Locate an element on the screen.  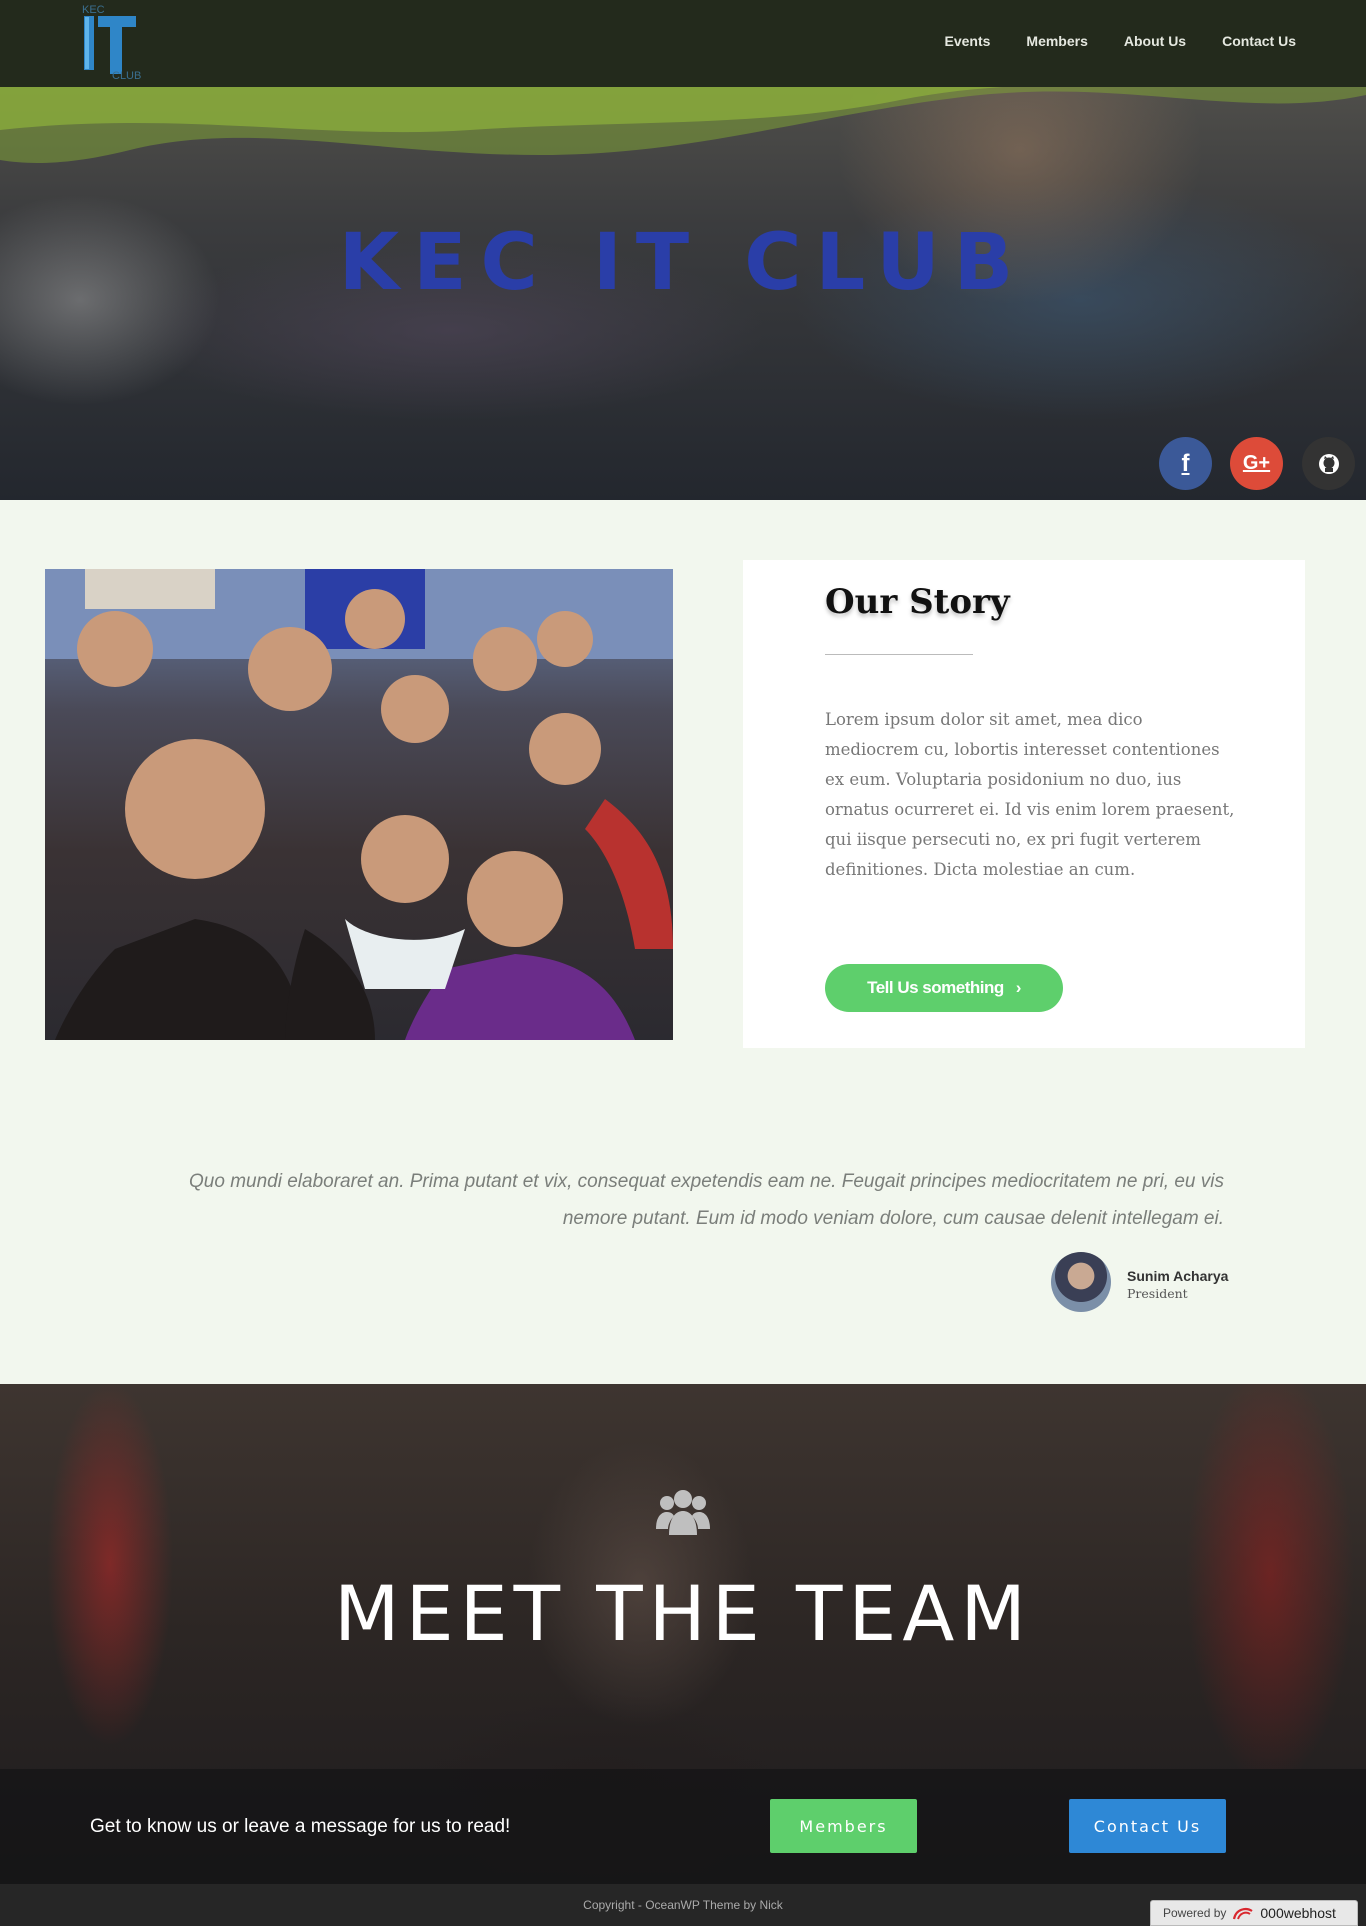
github-button is located at coordinates (1328, 463).